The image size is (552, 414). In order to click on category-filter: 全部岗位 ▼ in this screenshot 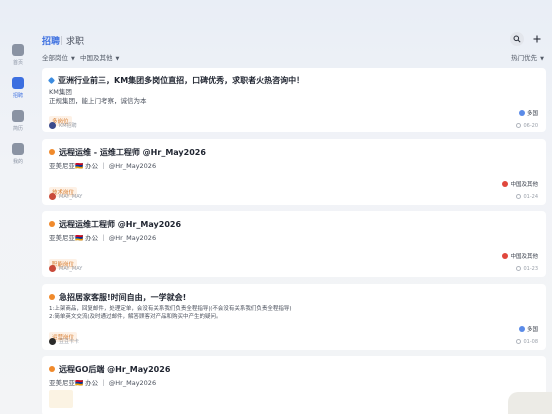, I will do `click(58, 57)`.